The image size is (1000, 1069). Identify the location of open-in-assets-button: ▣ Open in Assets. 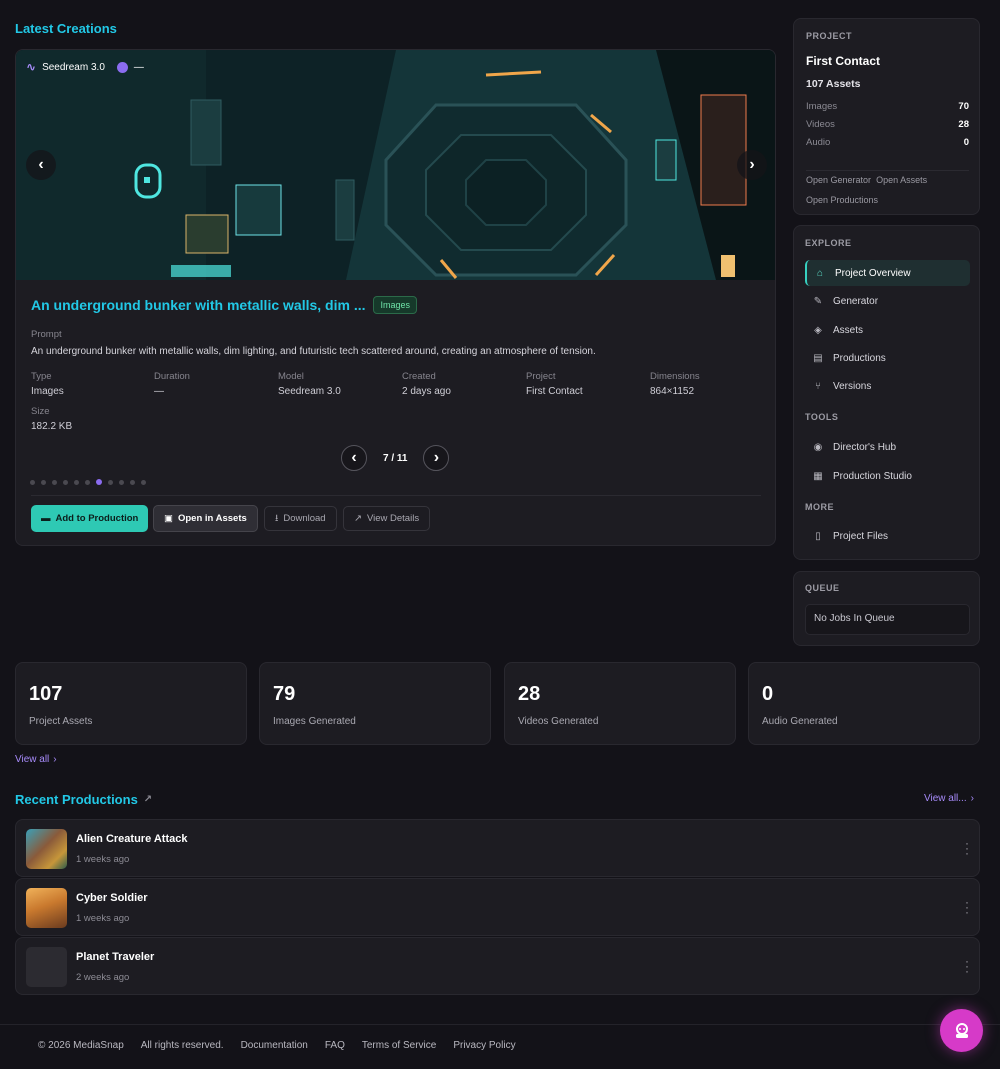
(205, 518).